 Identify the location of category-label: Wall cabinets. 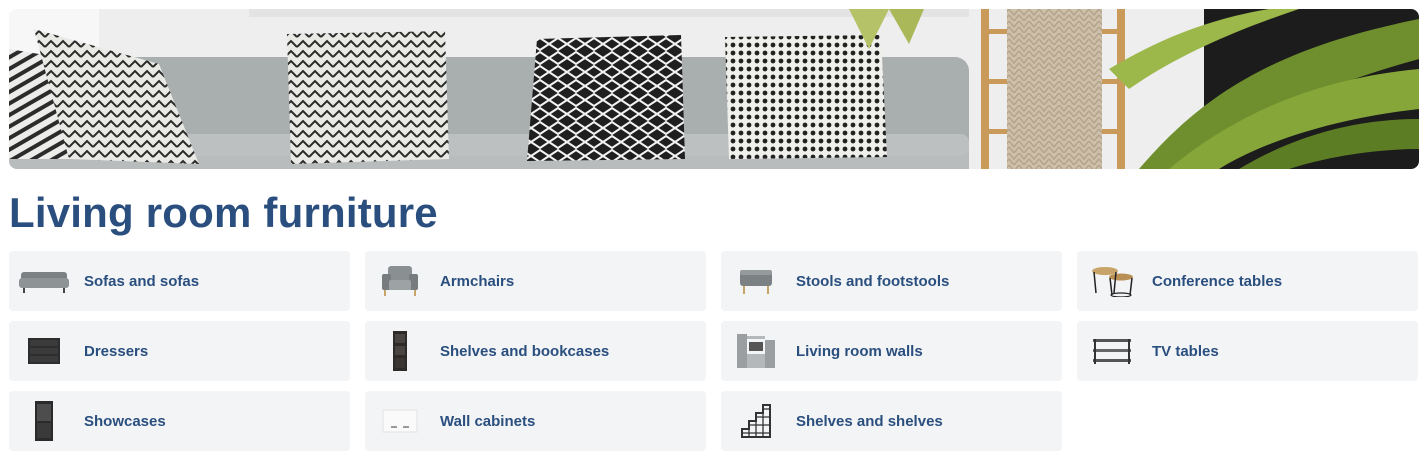
(488, 421).